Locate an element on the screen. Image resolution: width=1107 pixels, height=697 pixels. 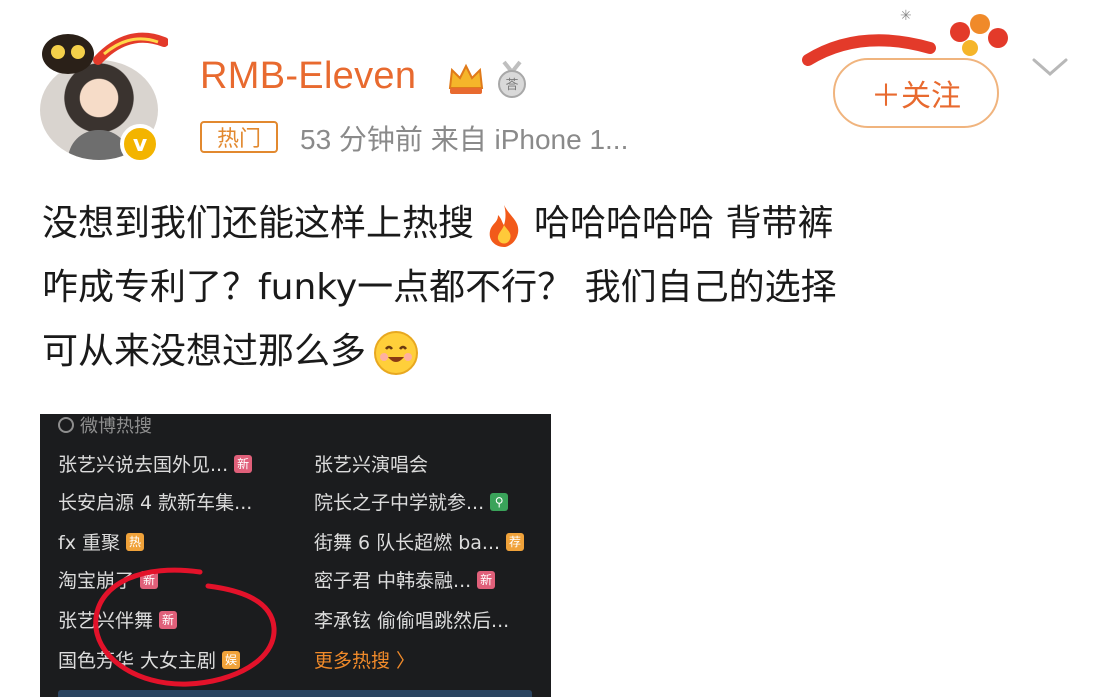
chevron-down-icon is located at coordinates (1050, 68).